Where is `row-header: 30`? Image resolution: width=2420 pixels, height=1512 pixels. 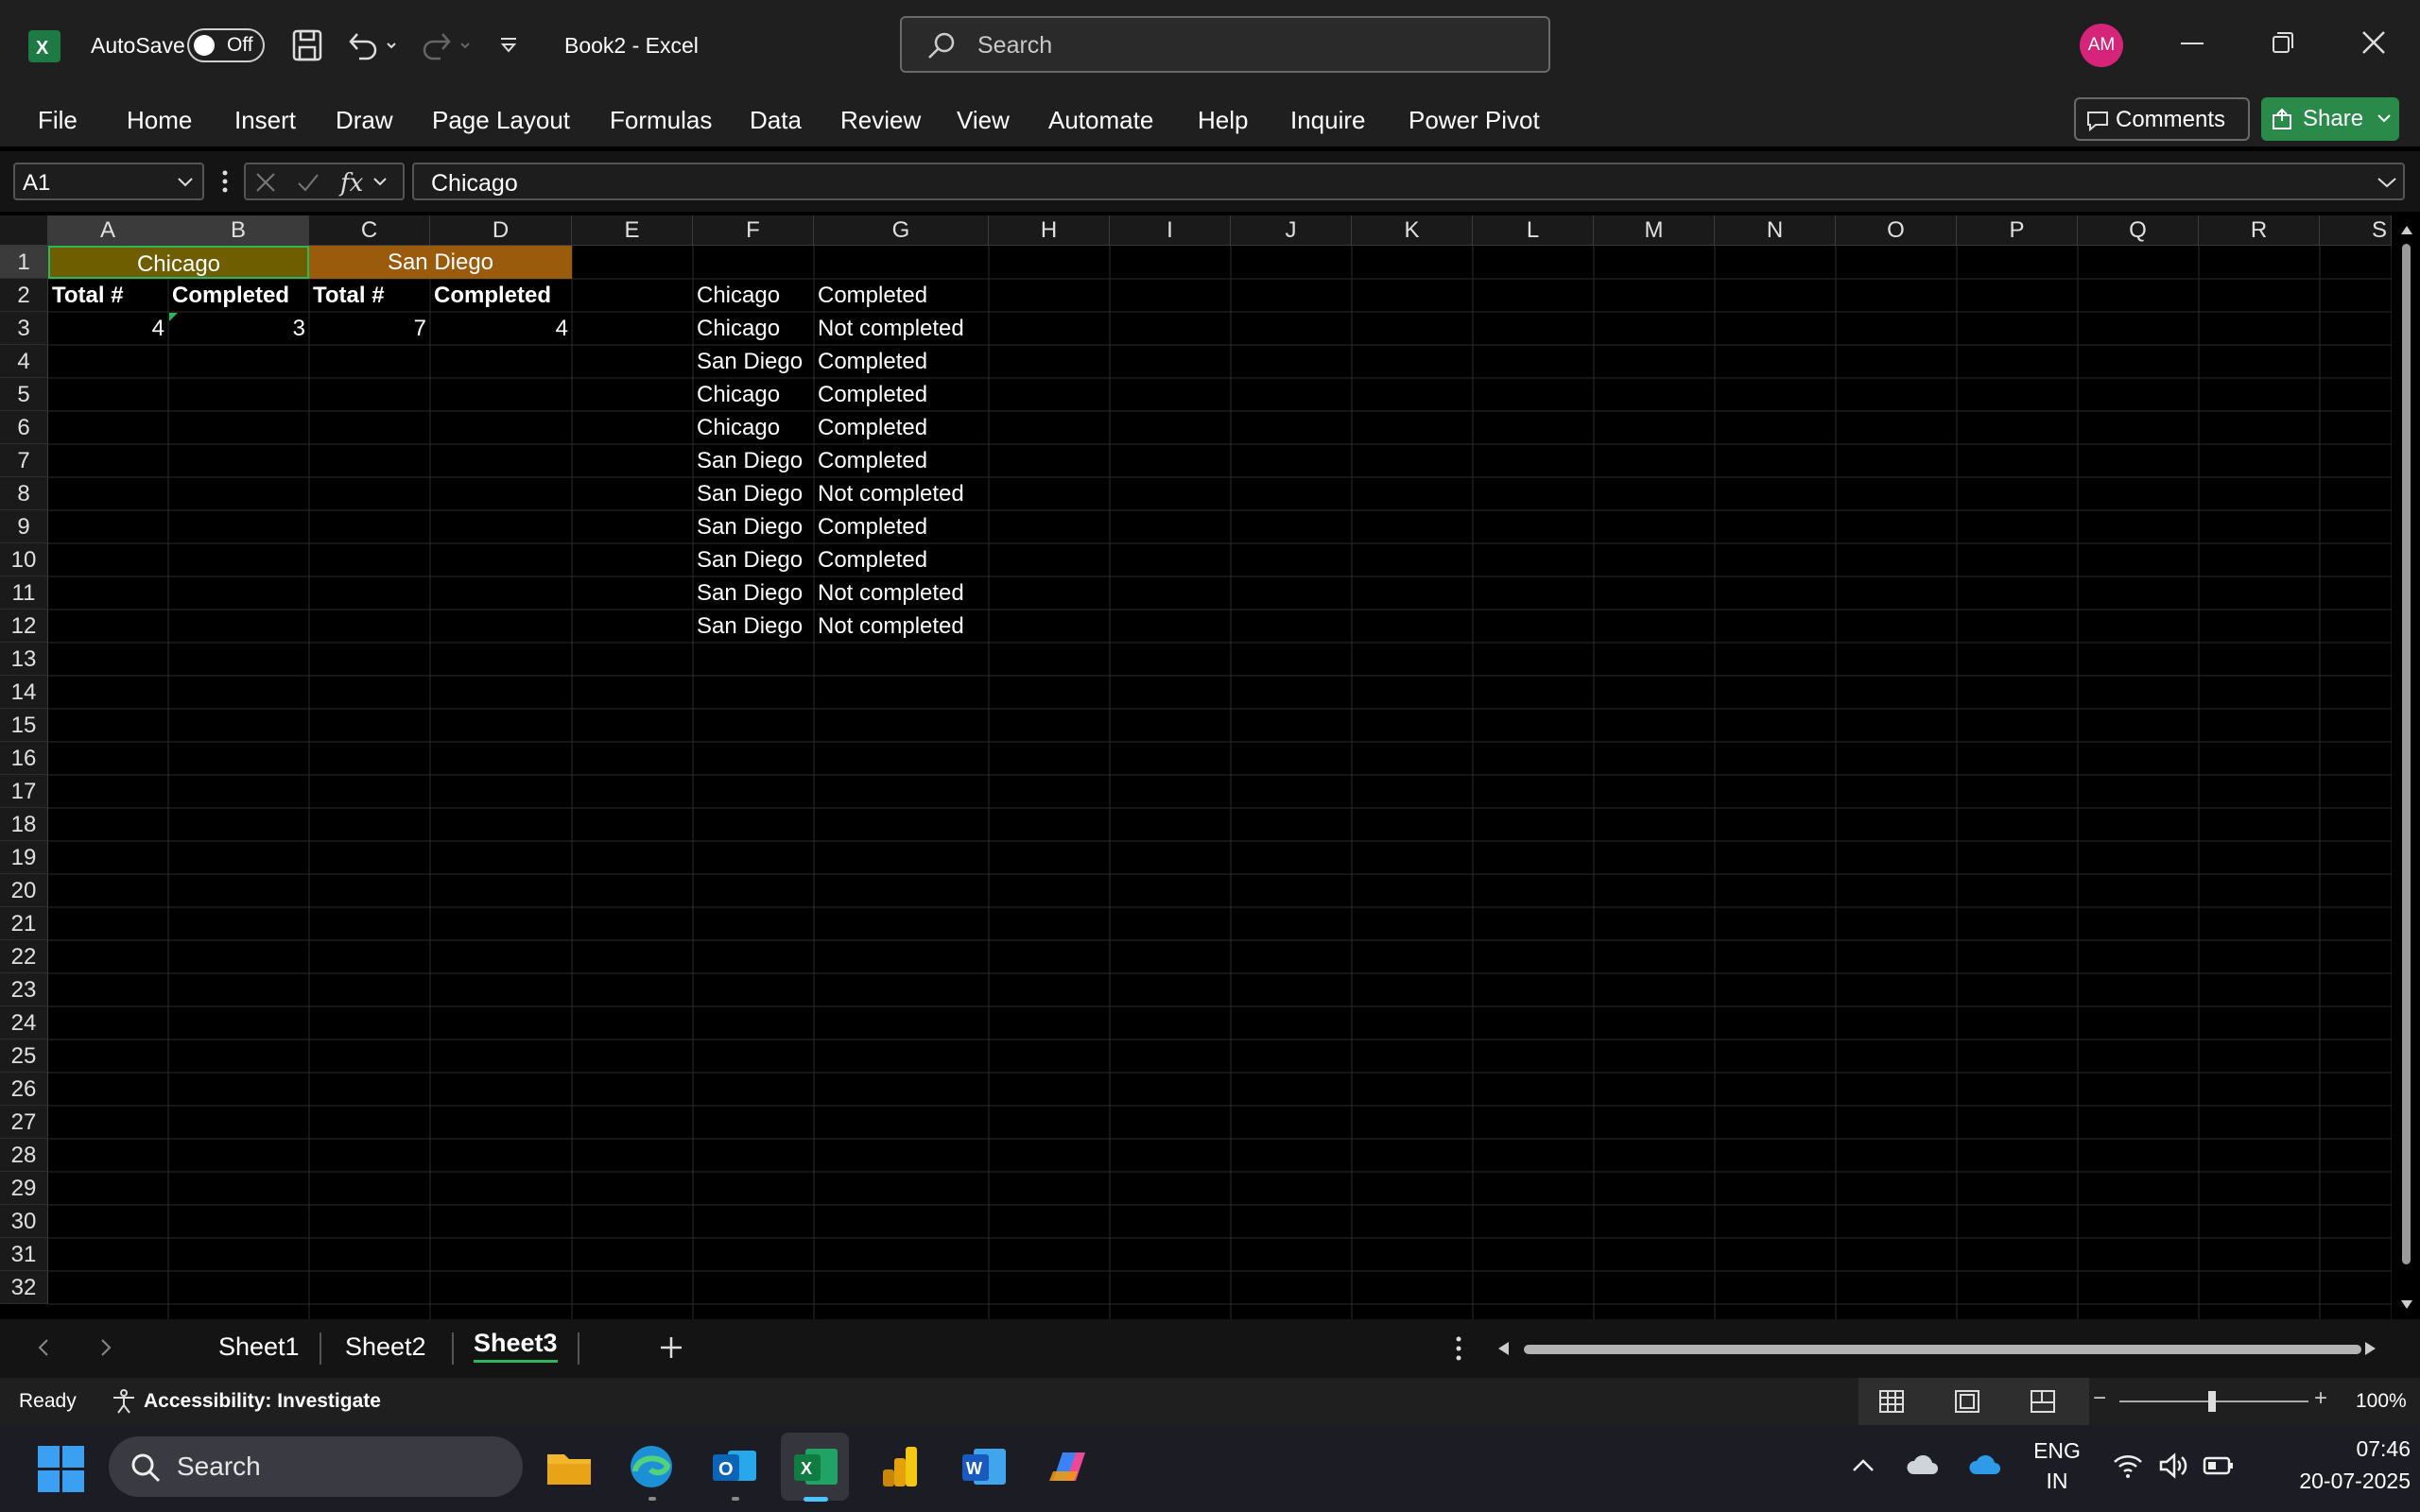 row-header: 30 is located at coordinates (24, 1221).